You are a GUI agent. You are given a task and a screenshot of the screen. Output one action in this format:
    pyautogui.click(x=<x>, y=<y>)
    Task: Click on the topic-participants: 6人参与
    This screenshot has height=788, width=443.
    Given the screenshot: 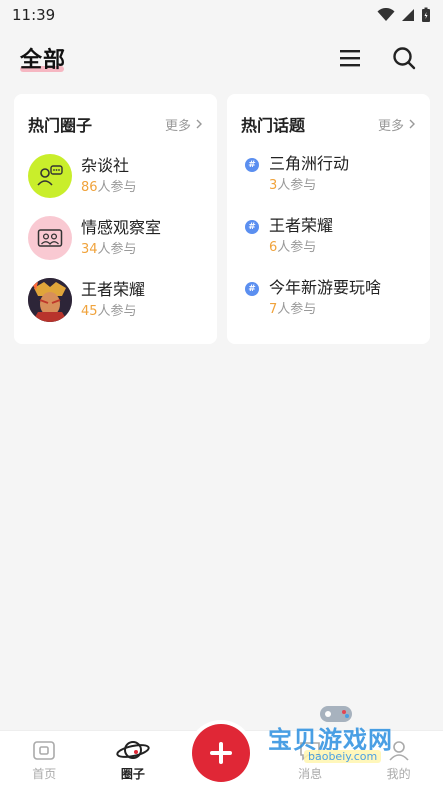 What is the action you would take?
    pyautogui.click(x=301, y=248)
    